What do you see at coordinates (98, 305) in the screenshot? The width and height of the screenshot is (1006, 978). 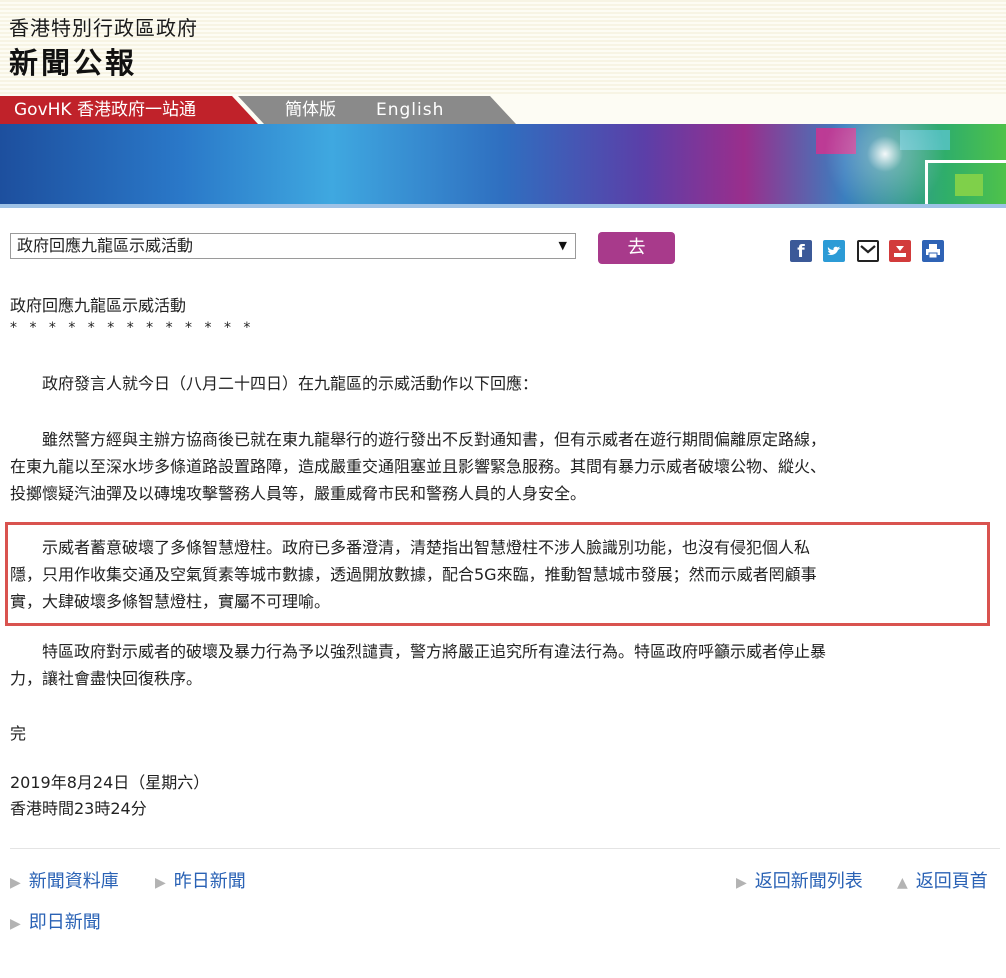 I see `article-title: 政府回應九龍區示威活動` at bounding box center [98, 305].